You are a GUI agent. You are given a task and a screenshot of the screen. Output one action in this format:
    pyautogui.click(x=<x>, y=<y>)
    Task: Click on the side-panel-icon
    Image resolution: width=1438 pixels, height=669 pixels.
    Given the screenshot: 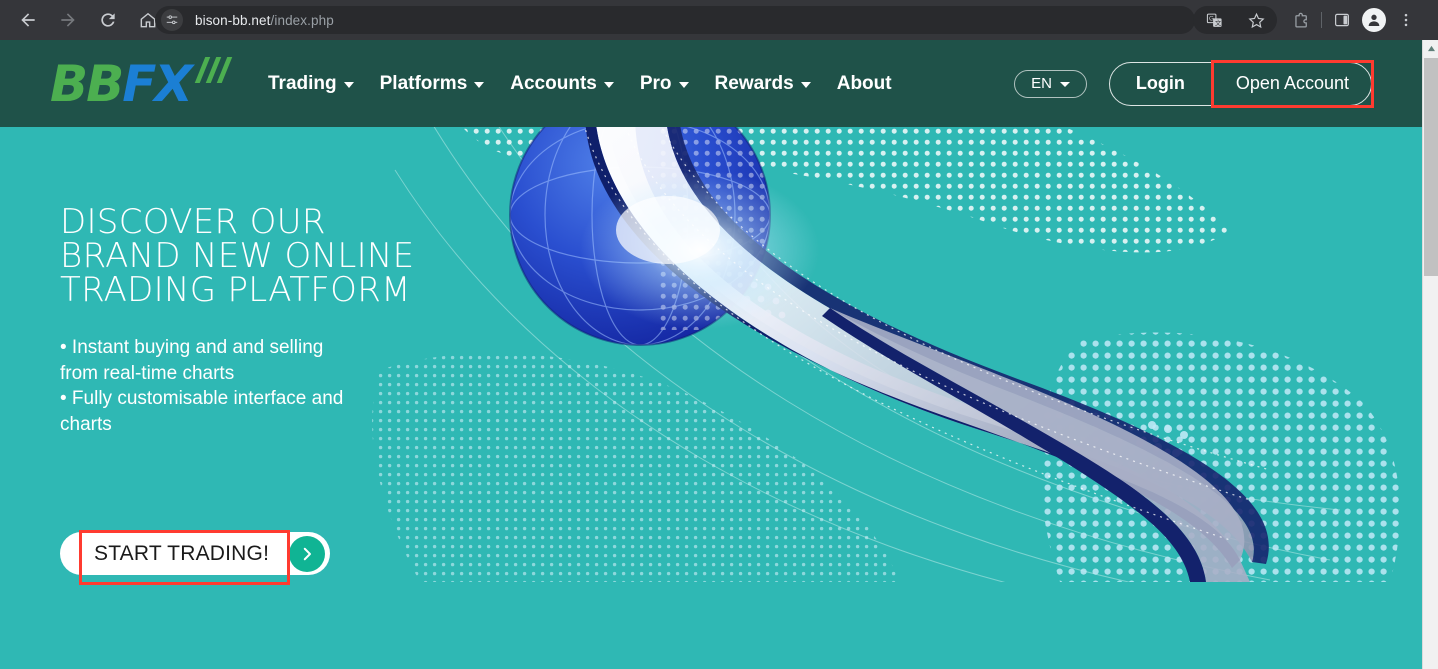 What is the action you would take?
    pyautogui.click(x=1342, y=20)
    